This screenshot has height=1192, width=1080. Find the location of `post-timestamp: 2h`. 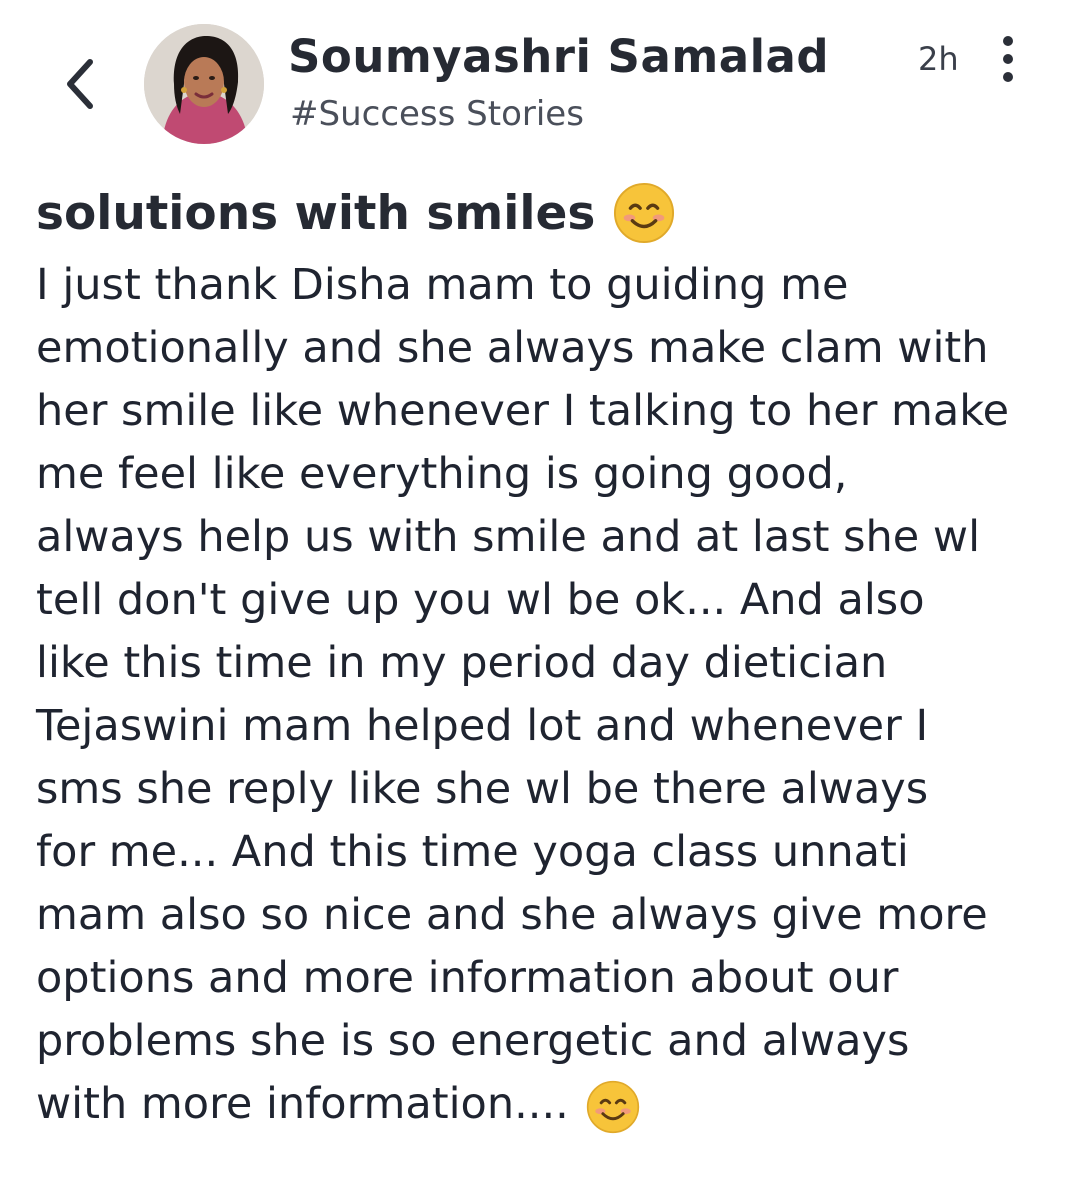

post-timestamp: 2h is located at coordinates (938, 59).